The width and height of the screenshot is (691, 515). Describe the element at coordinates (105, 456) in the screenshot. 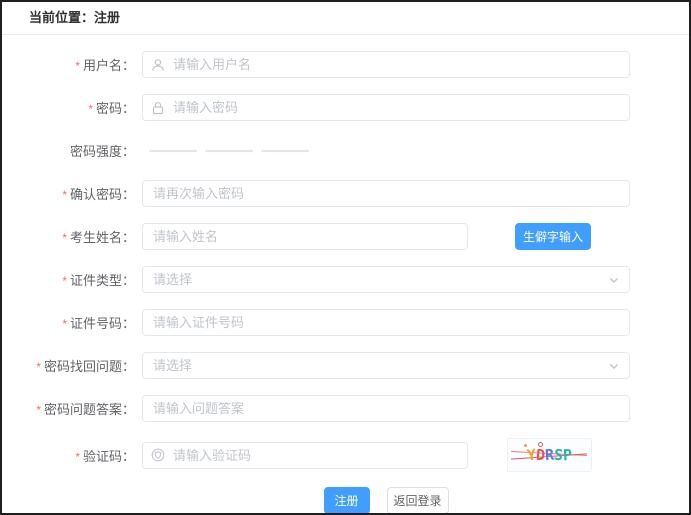

I see `captcha-label: * 验证码：` at that location.